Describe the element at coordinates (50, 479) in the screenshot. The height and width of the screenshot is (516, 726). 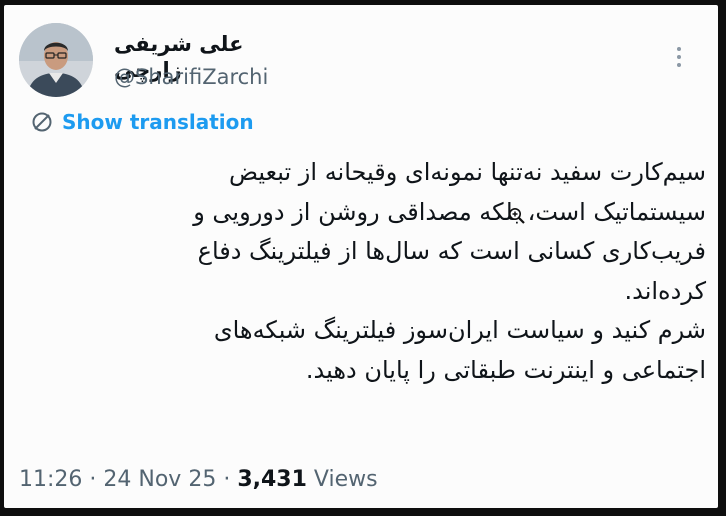
I see `tweet-time: 11:26` at that location.